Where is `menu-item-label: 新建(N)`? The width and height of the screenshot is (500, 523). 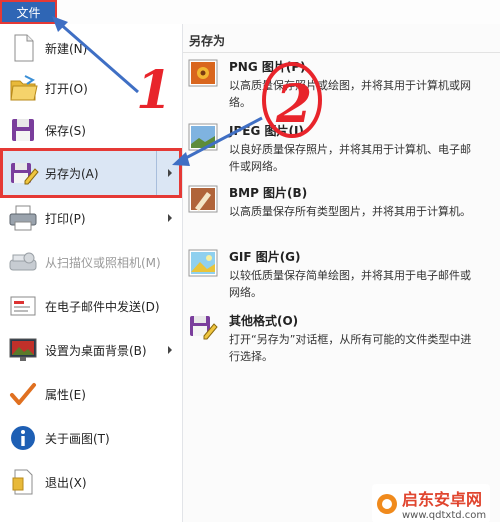 menu-item-label: 新建(N) is located at coordinates (66, 48).